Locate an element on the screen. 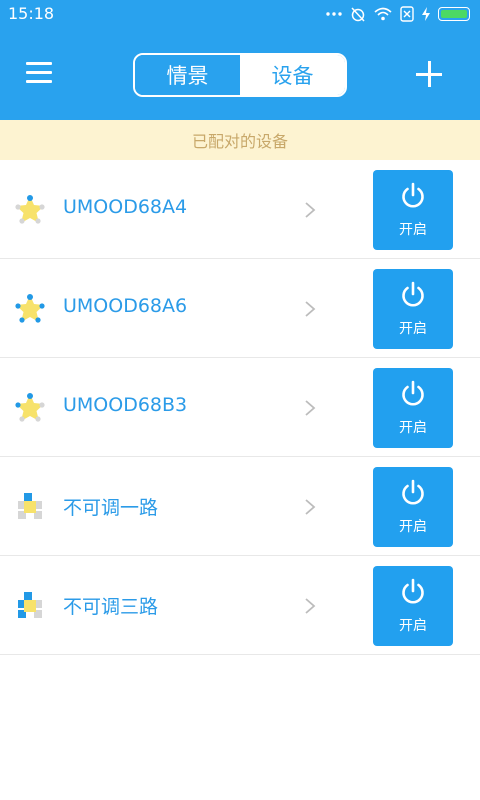  app-bar: 情景 设备 is located at coordinates (240, 74).